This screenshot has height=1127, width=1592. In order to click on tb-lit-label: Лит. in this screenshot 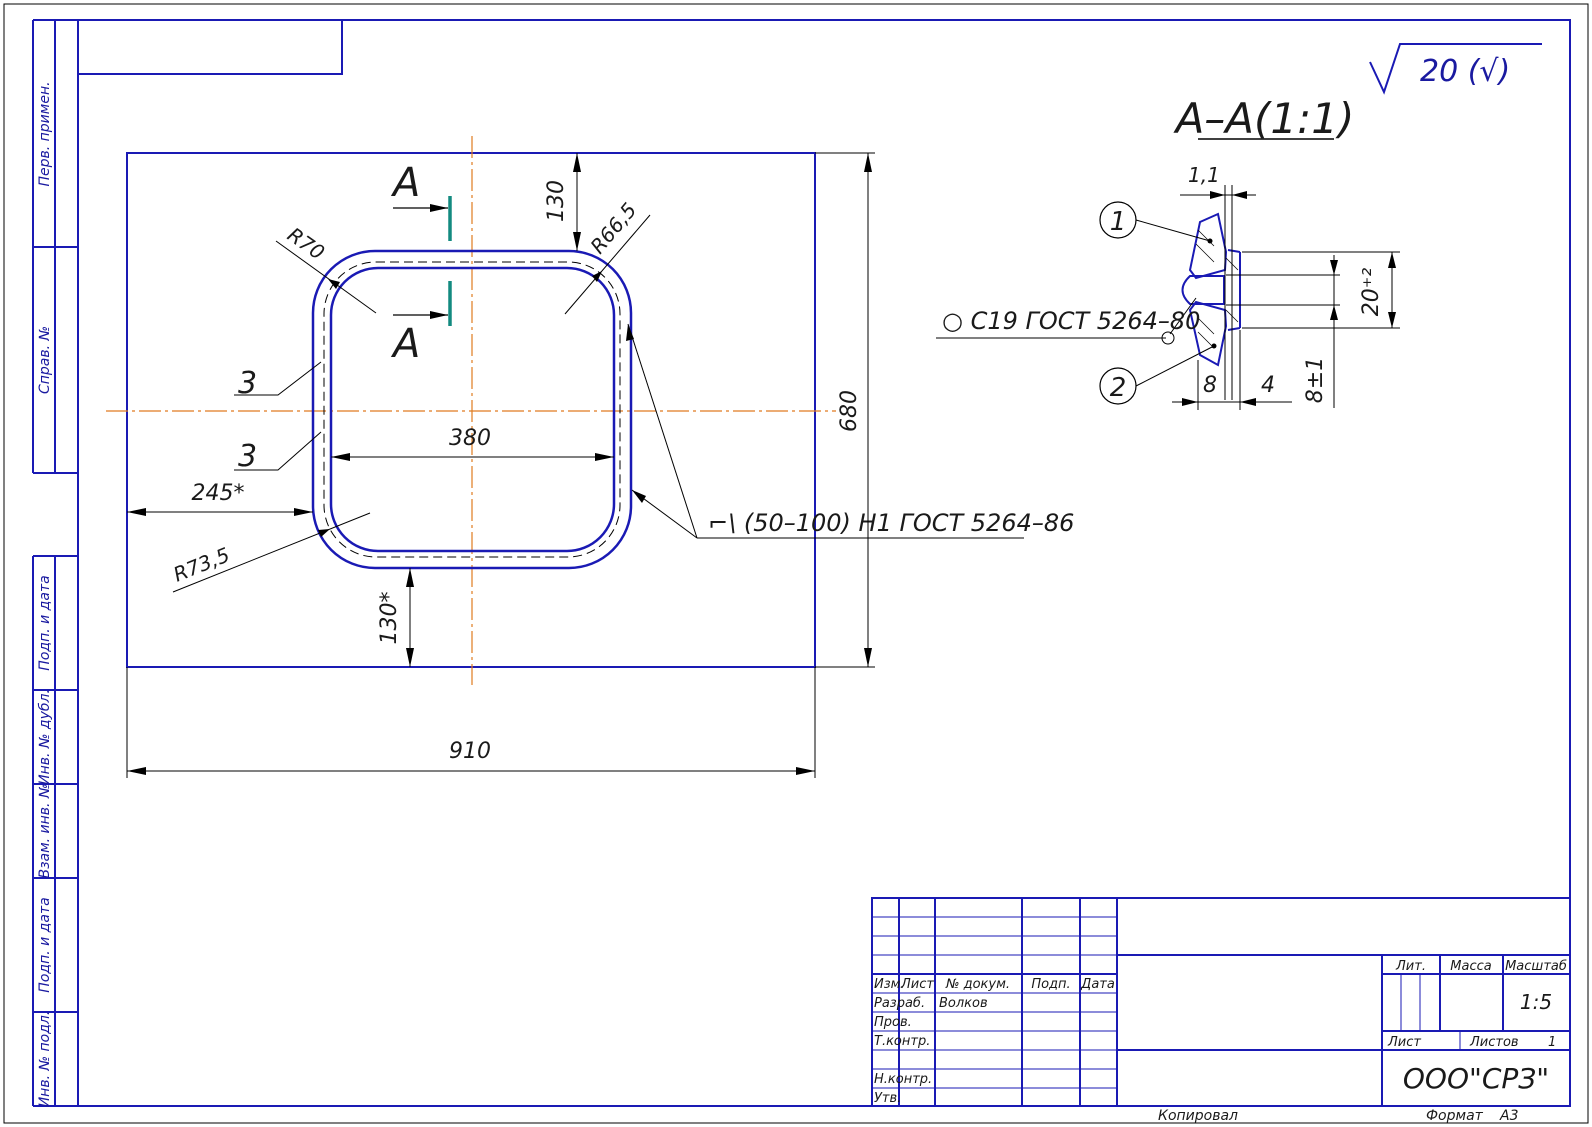, I will do `click(1410, 966)`.